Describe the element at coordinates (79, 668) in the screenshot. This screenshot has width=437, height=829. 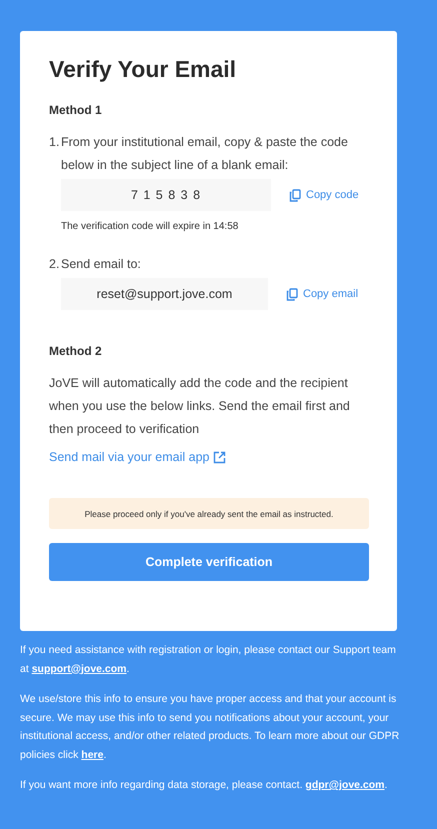
I see `footer-link: support@jove.com` at that location.